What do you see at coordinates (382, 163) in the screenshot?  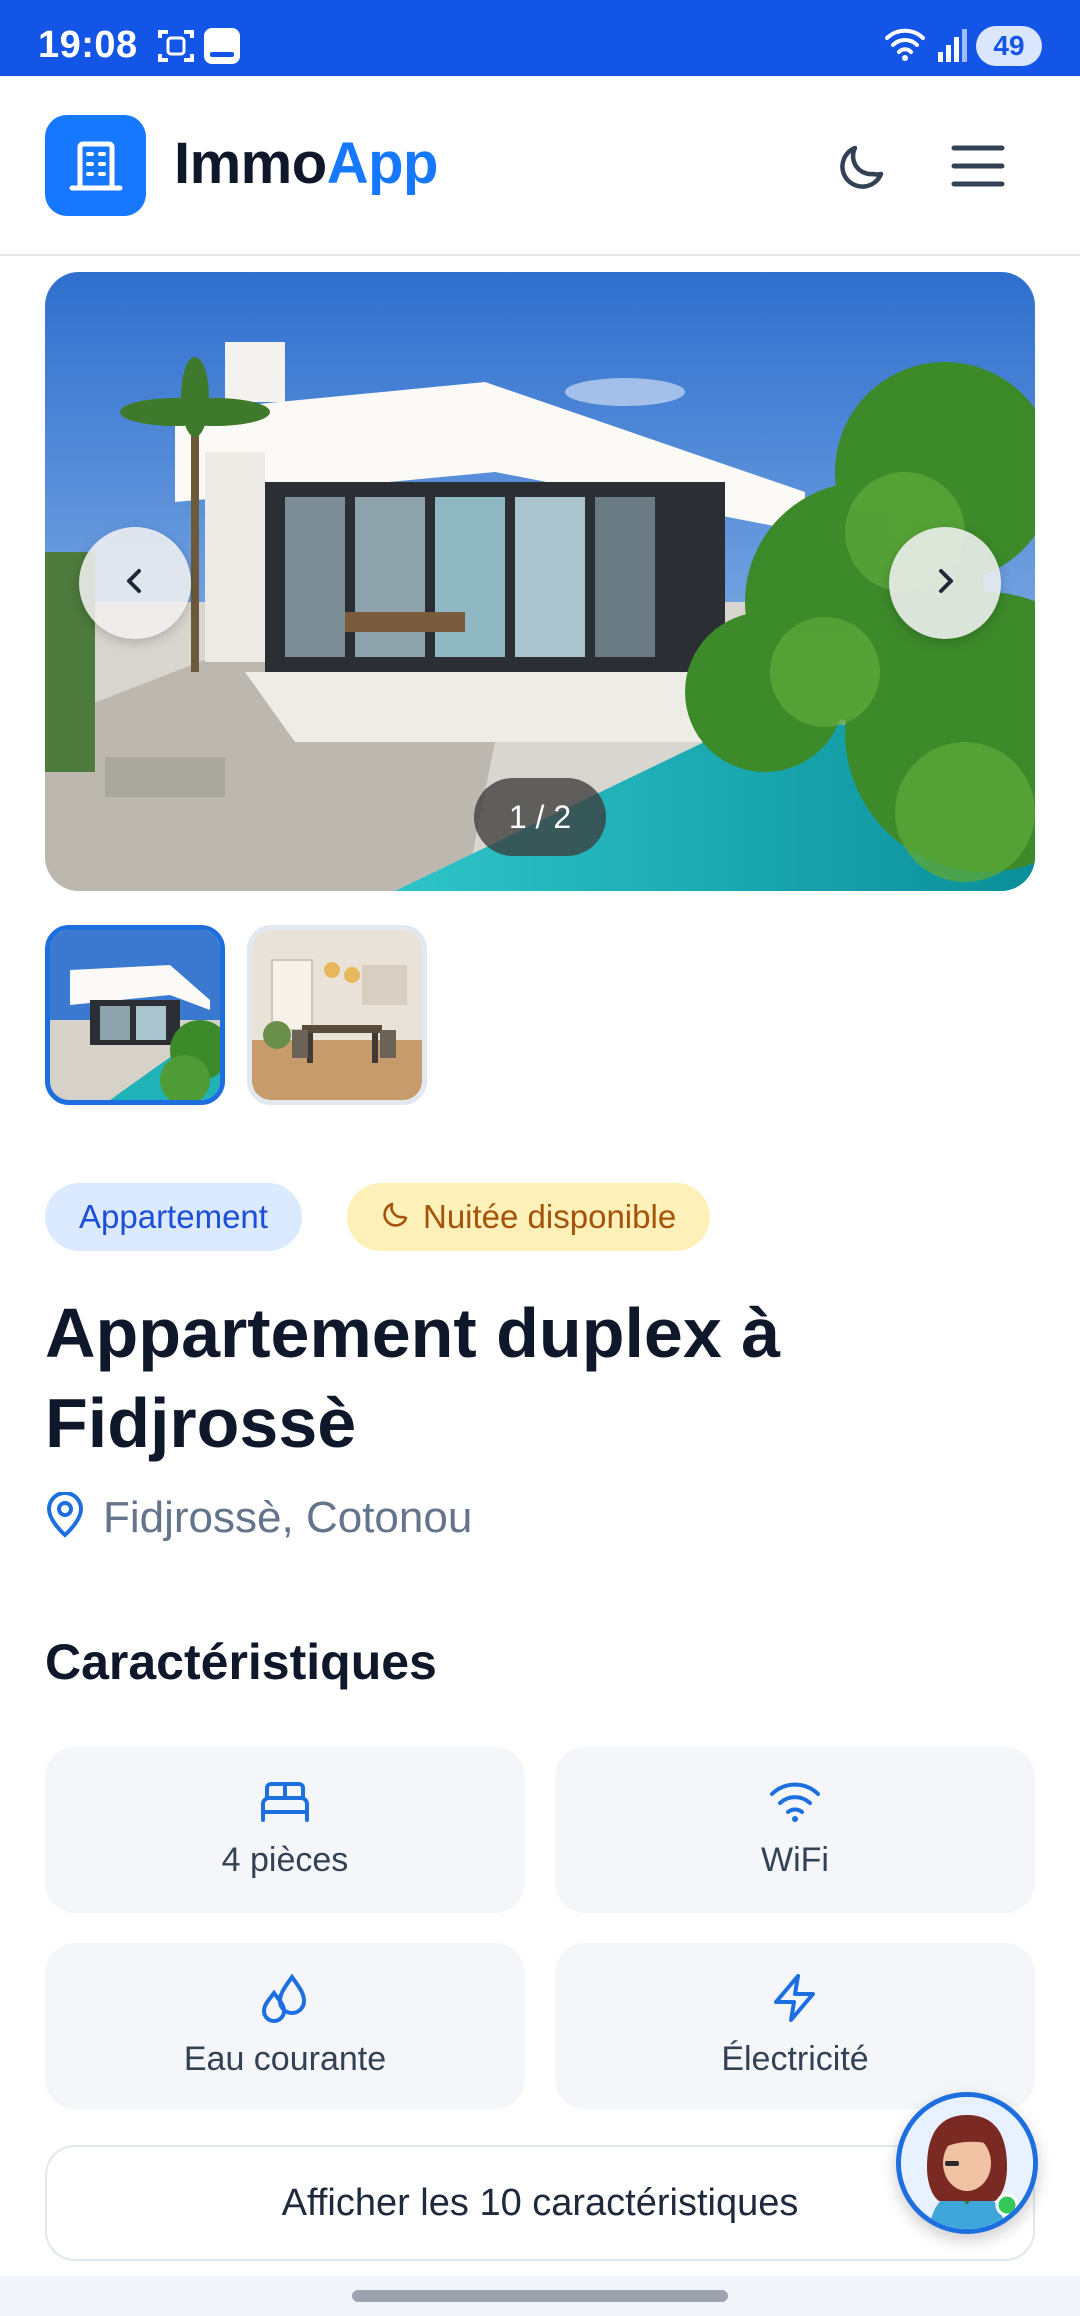 I see `brand-name-part2: App` at bounding box center [382, 163].